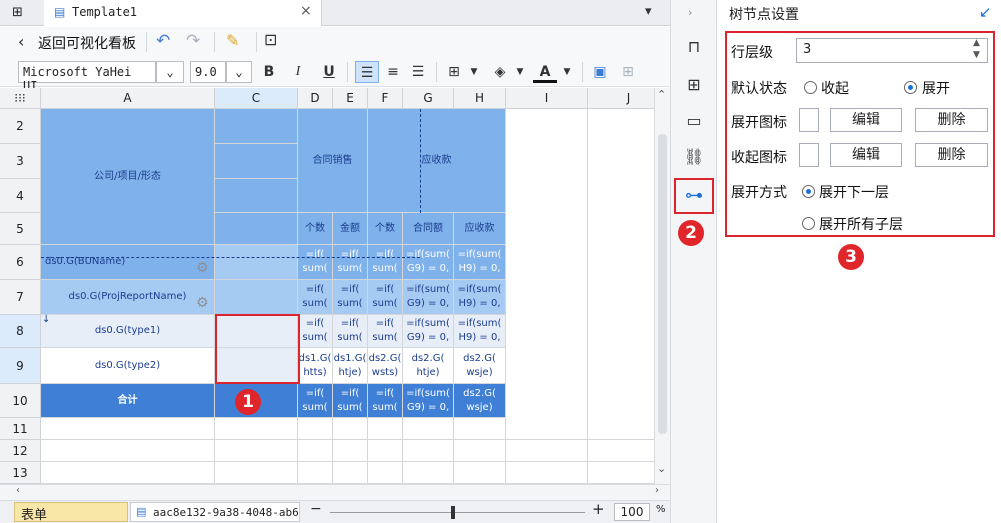  I want to click on cell-e7: =if( sum(, so click(350, 297).